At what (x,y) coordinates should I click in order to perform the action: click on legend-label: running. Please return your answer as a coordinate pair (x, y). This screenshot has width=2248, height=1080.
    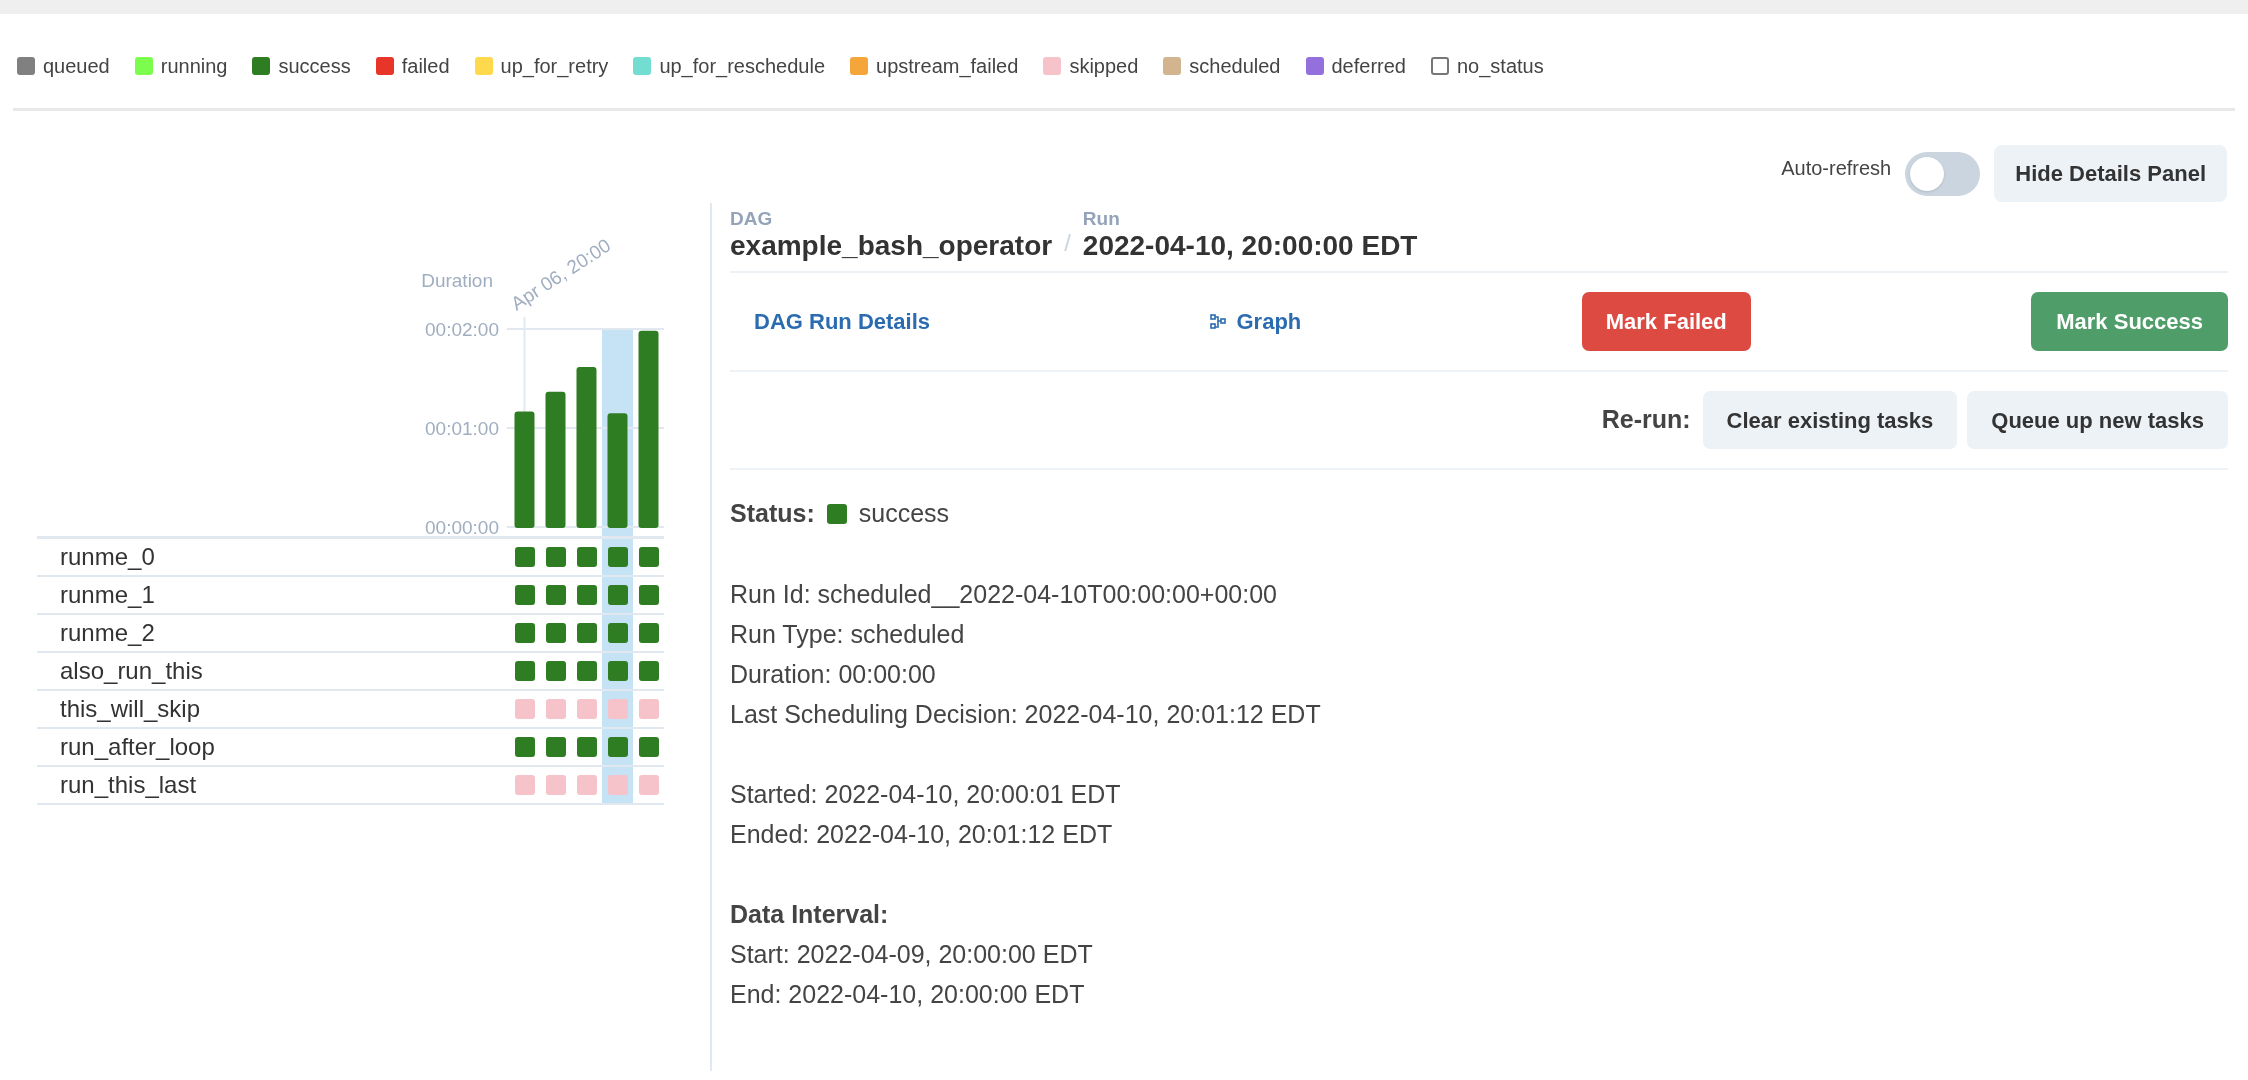
    Looking at the image, I should click on (194, 66).